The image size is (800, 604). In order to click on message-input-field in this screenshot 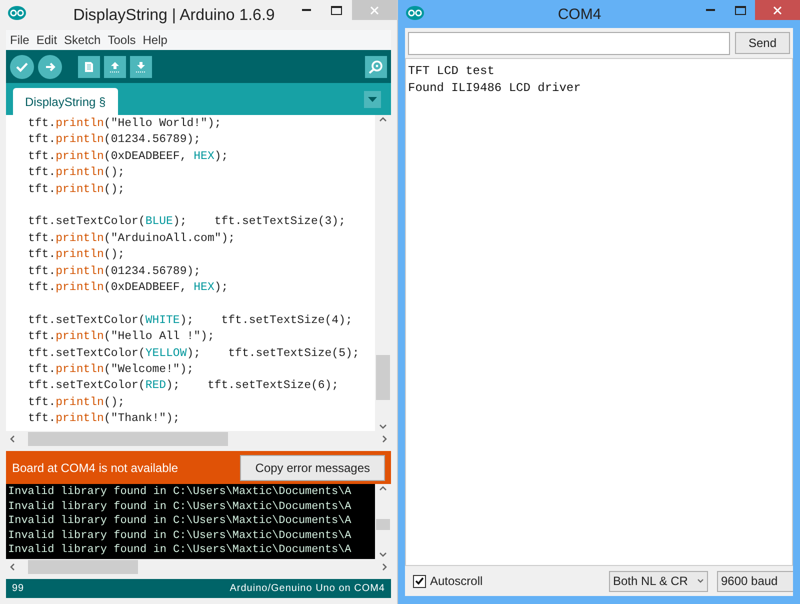, I will do `click(569, 43)`.